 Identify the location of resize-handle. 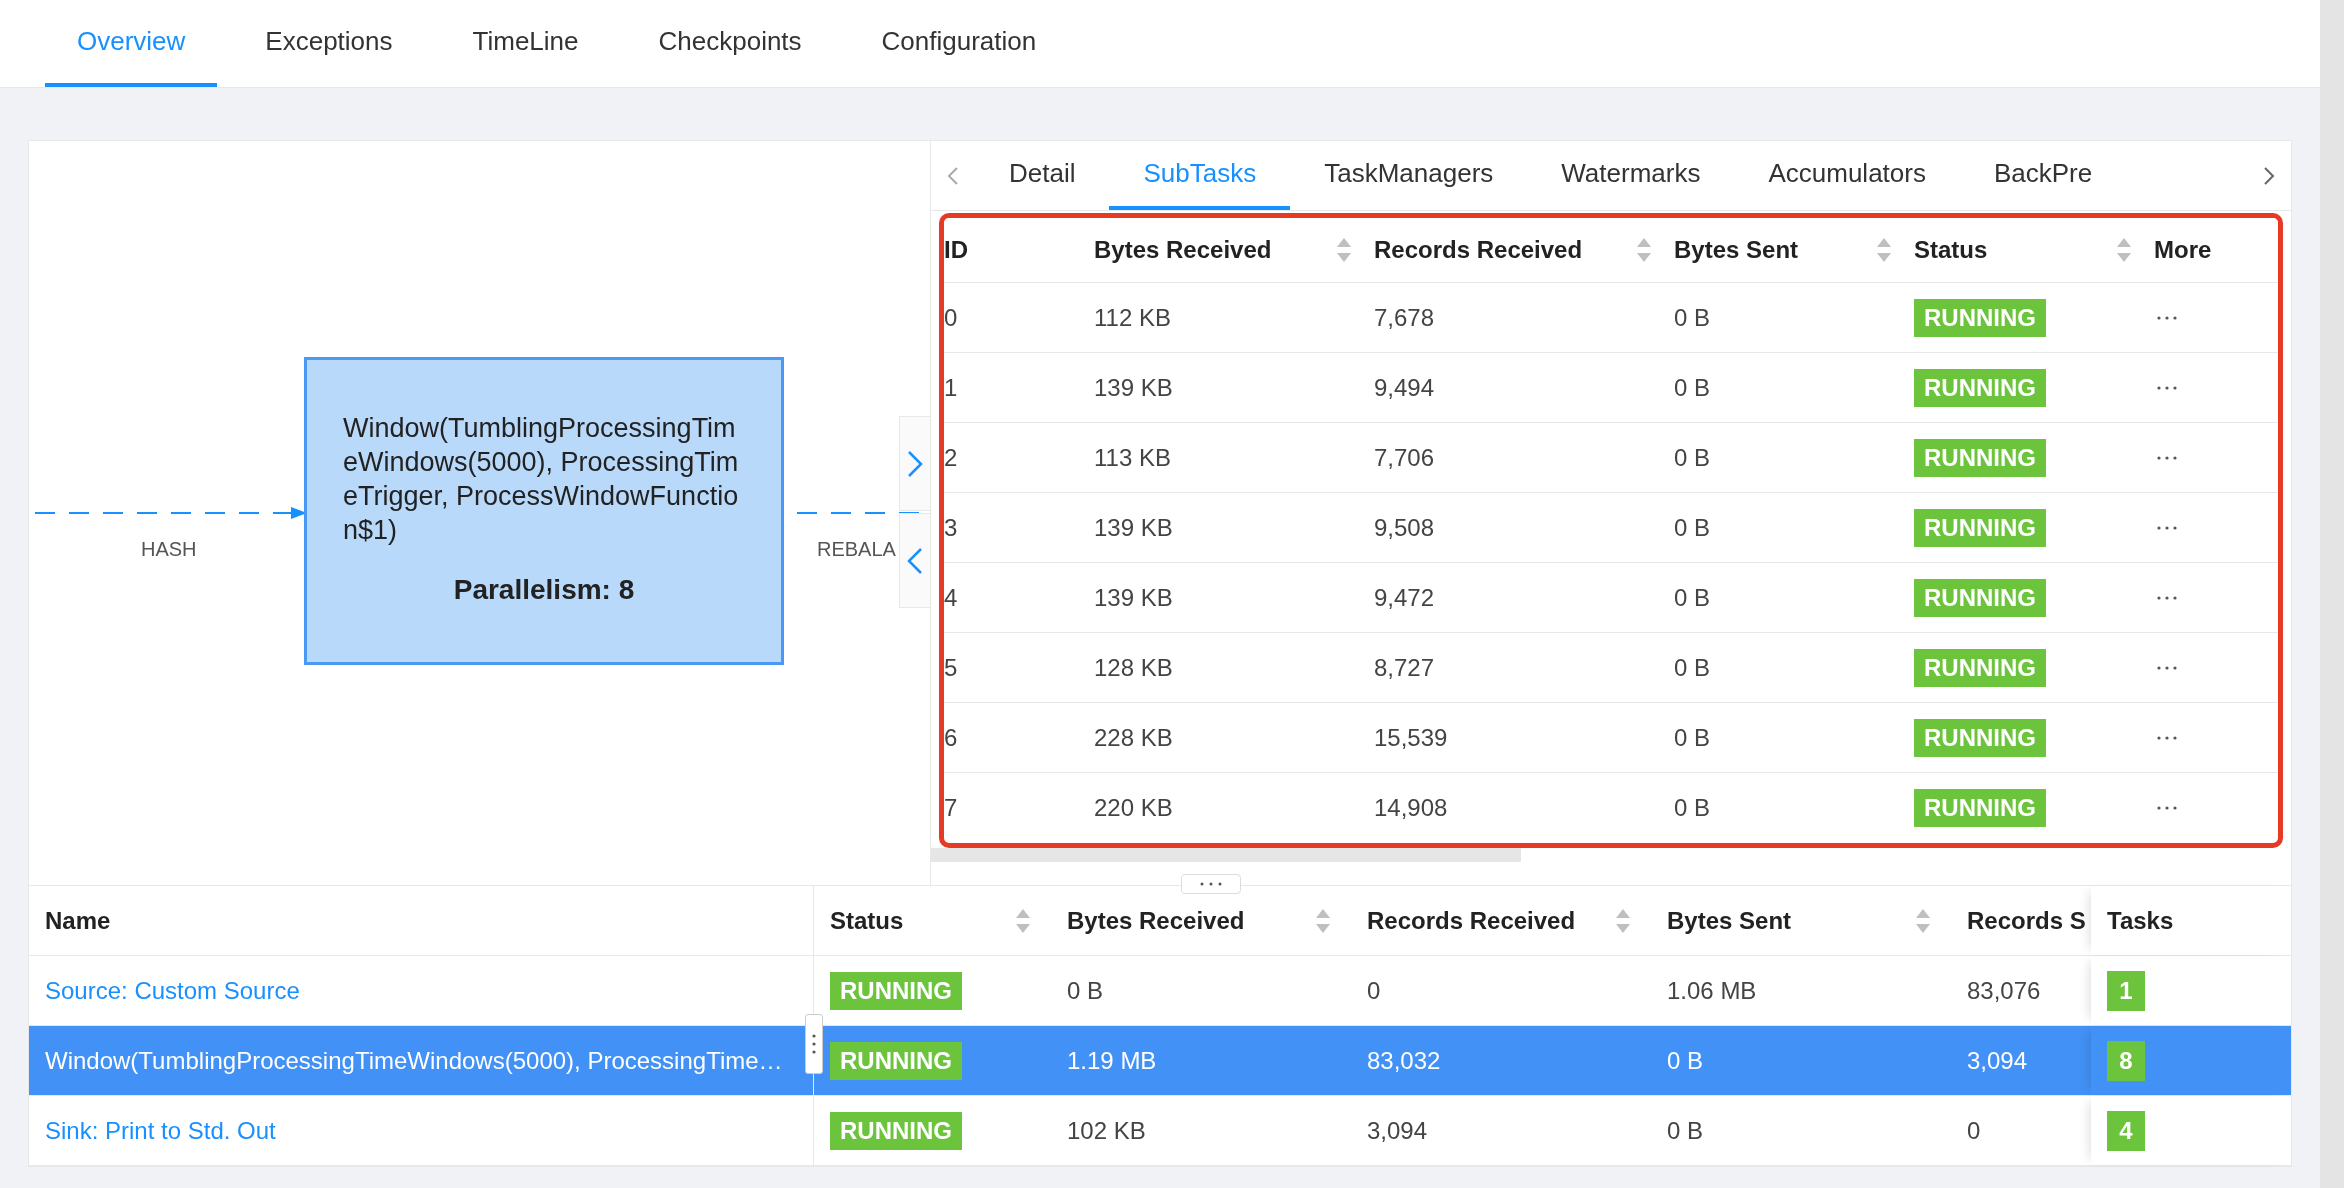
(1211, 884).